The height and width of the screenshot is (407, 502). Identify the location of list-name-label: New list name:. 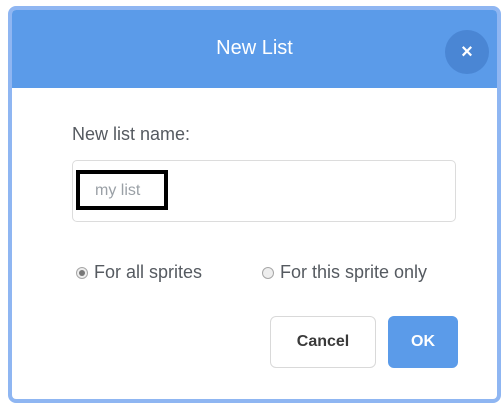
(131, 134).